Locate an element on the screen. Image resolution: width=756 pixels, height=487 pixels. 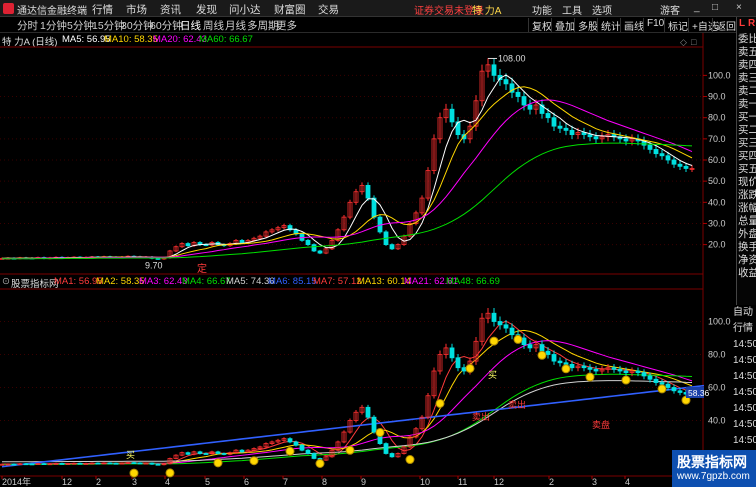
tab-monthly: 月线 is located at coordinates (235, 25).